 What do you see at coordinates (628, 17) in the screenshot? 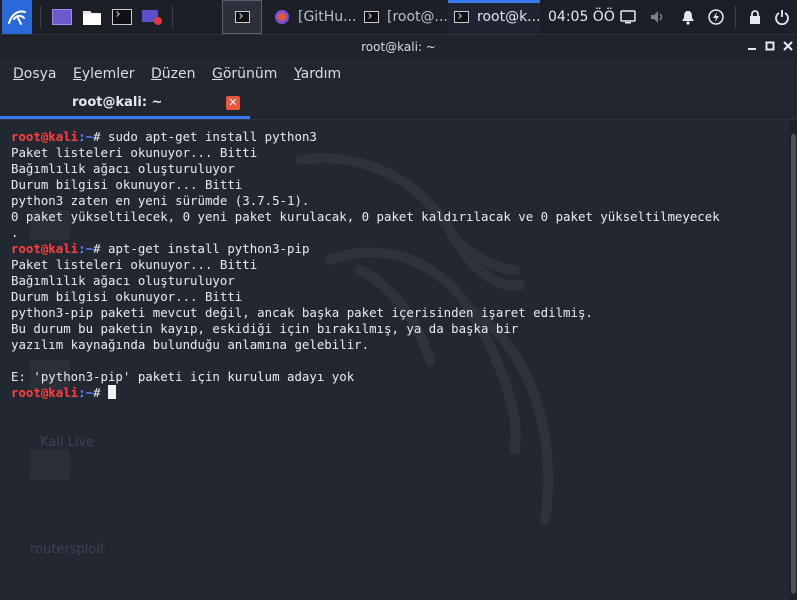
I see `display-icon` at bounding box center [628, 17].